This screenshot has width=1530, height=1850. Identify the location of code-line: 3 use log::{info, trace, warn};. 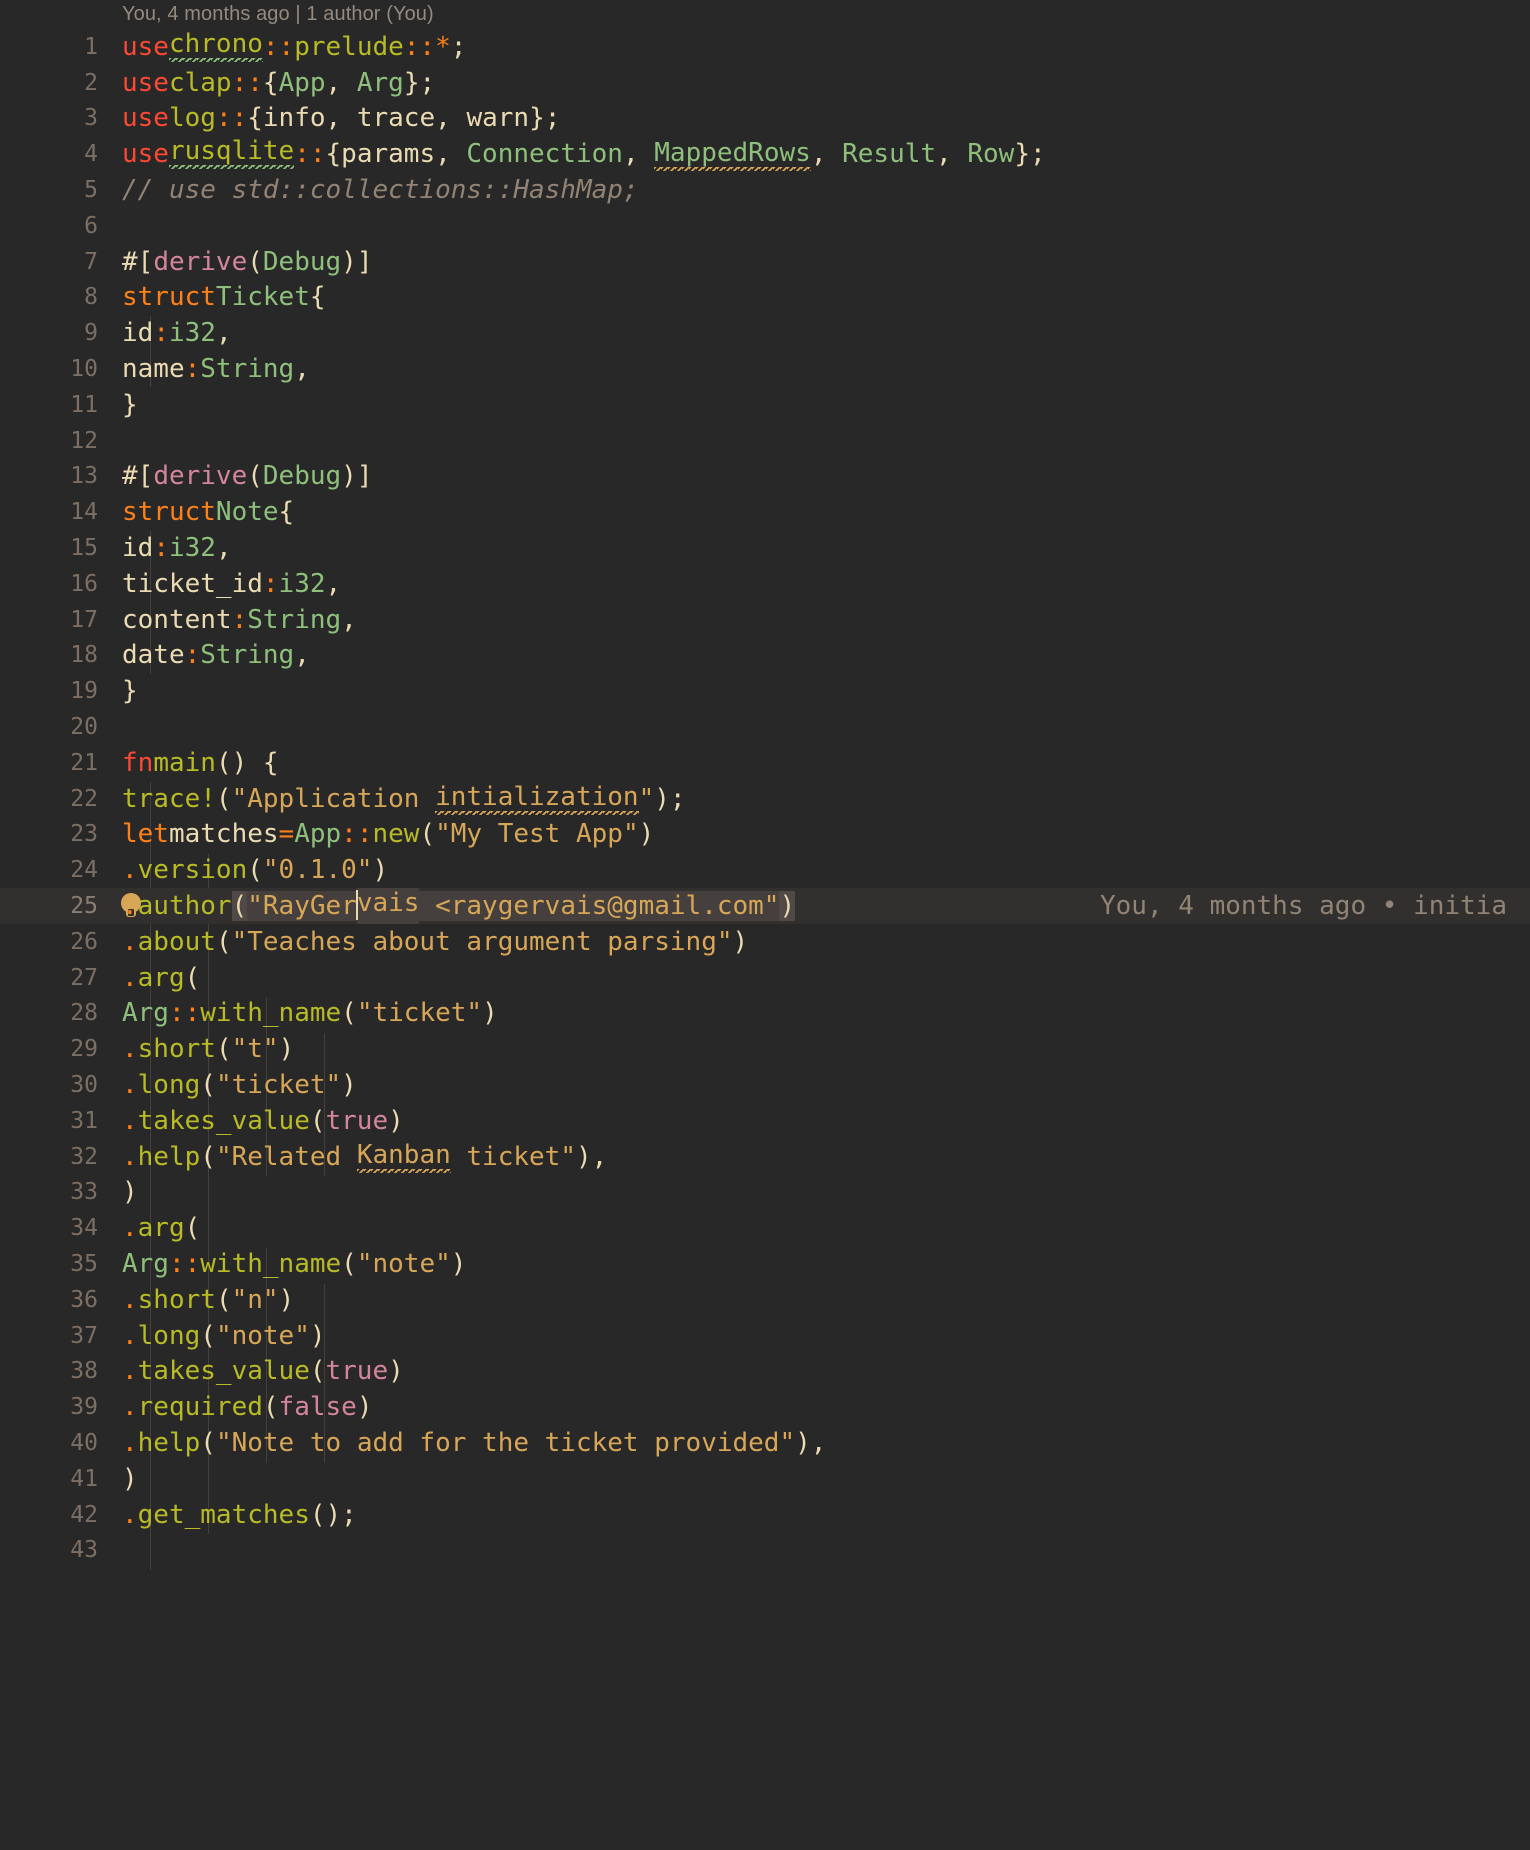
(765, 119).